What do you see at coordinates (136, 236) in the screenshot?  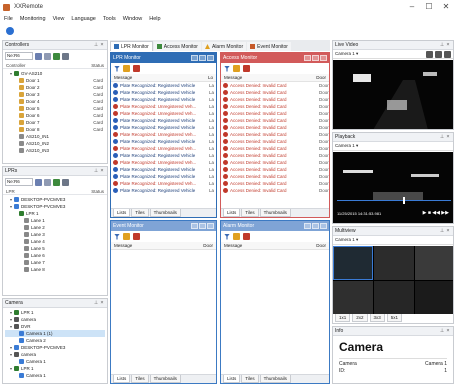 I see `clear-icon` at bounding box center [136, 236].